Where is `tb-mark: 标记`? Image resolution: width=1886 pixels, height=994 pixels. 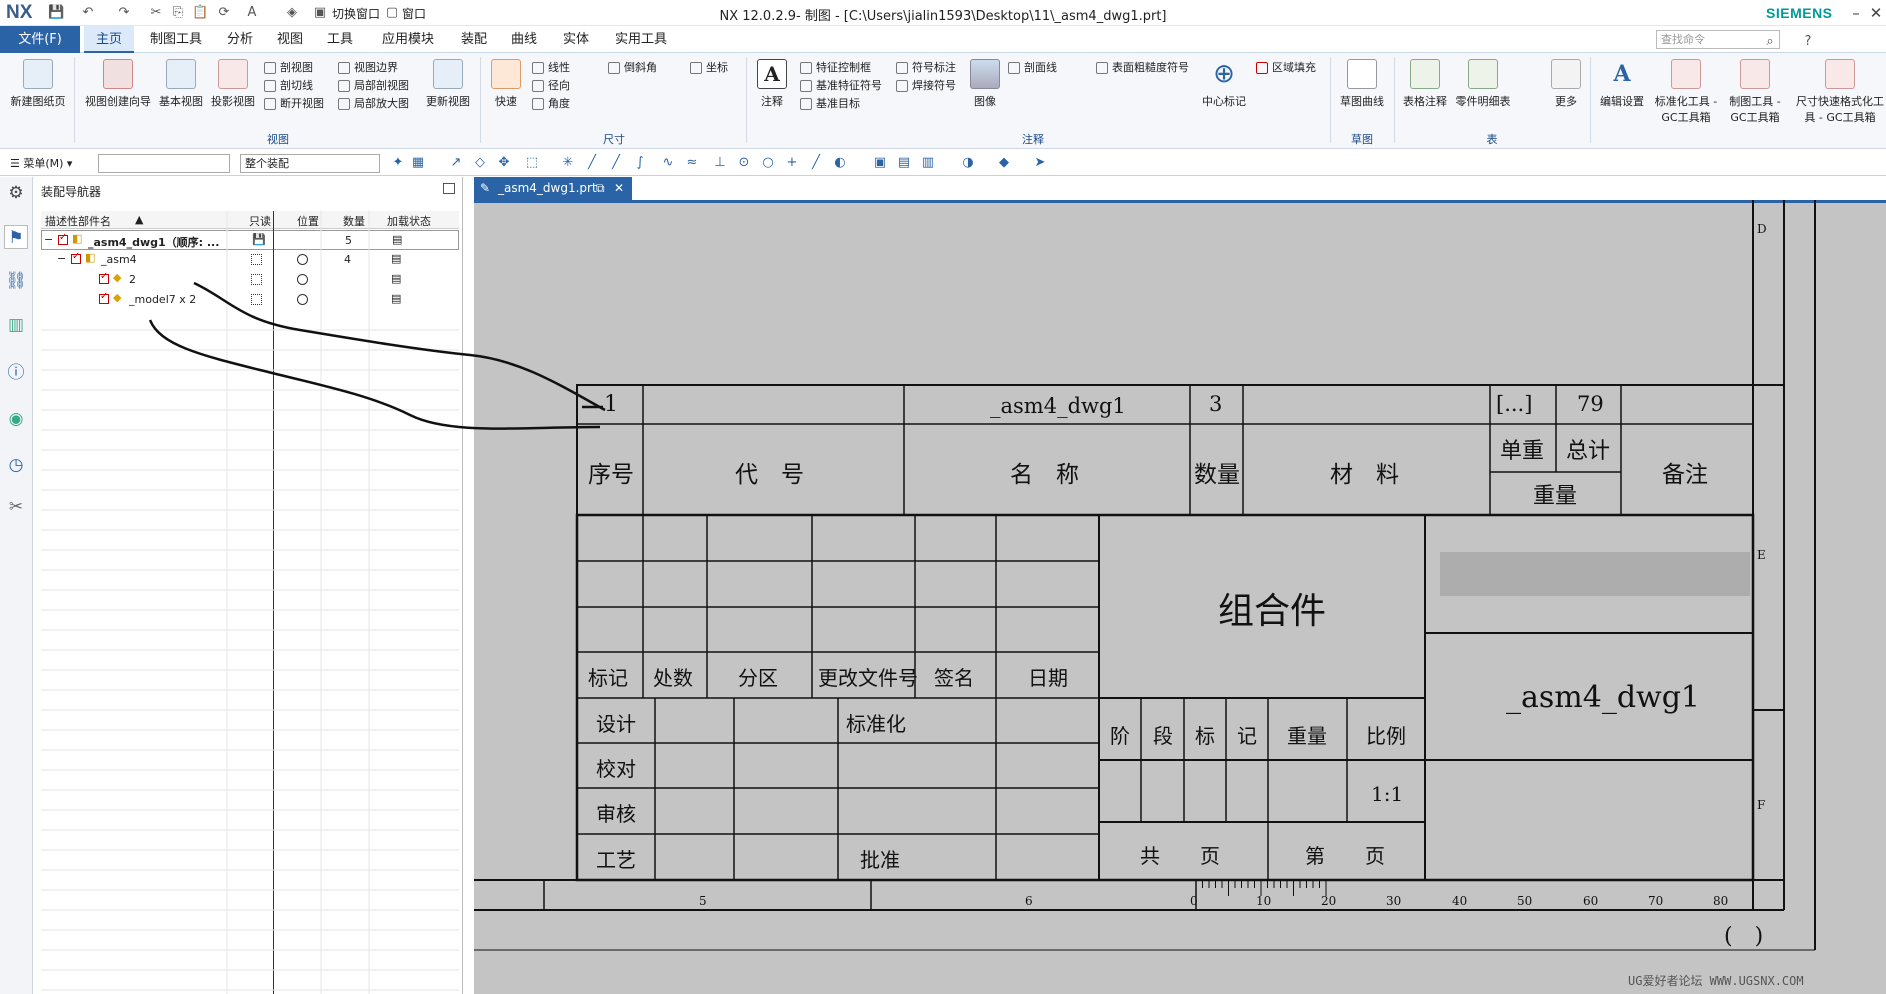 tb-mark: 标记 is located at coordinates (608, 678).